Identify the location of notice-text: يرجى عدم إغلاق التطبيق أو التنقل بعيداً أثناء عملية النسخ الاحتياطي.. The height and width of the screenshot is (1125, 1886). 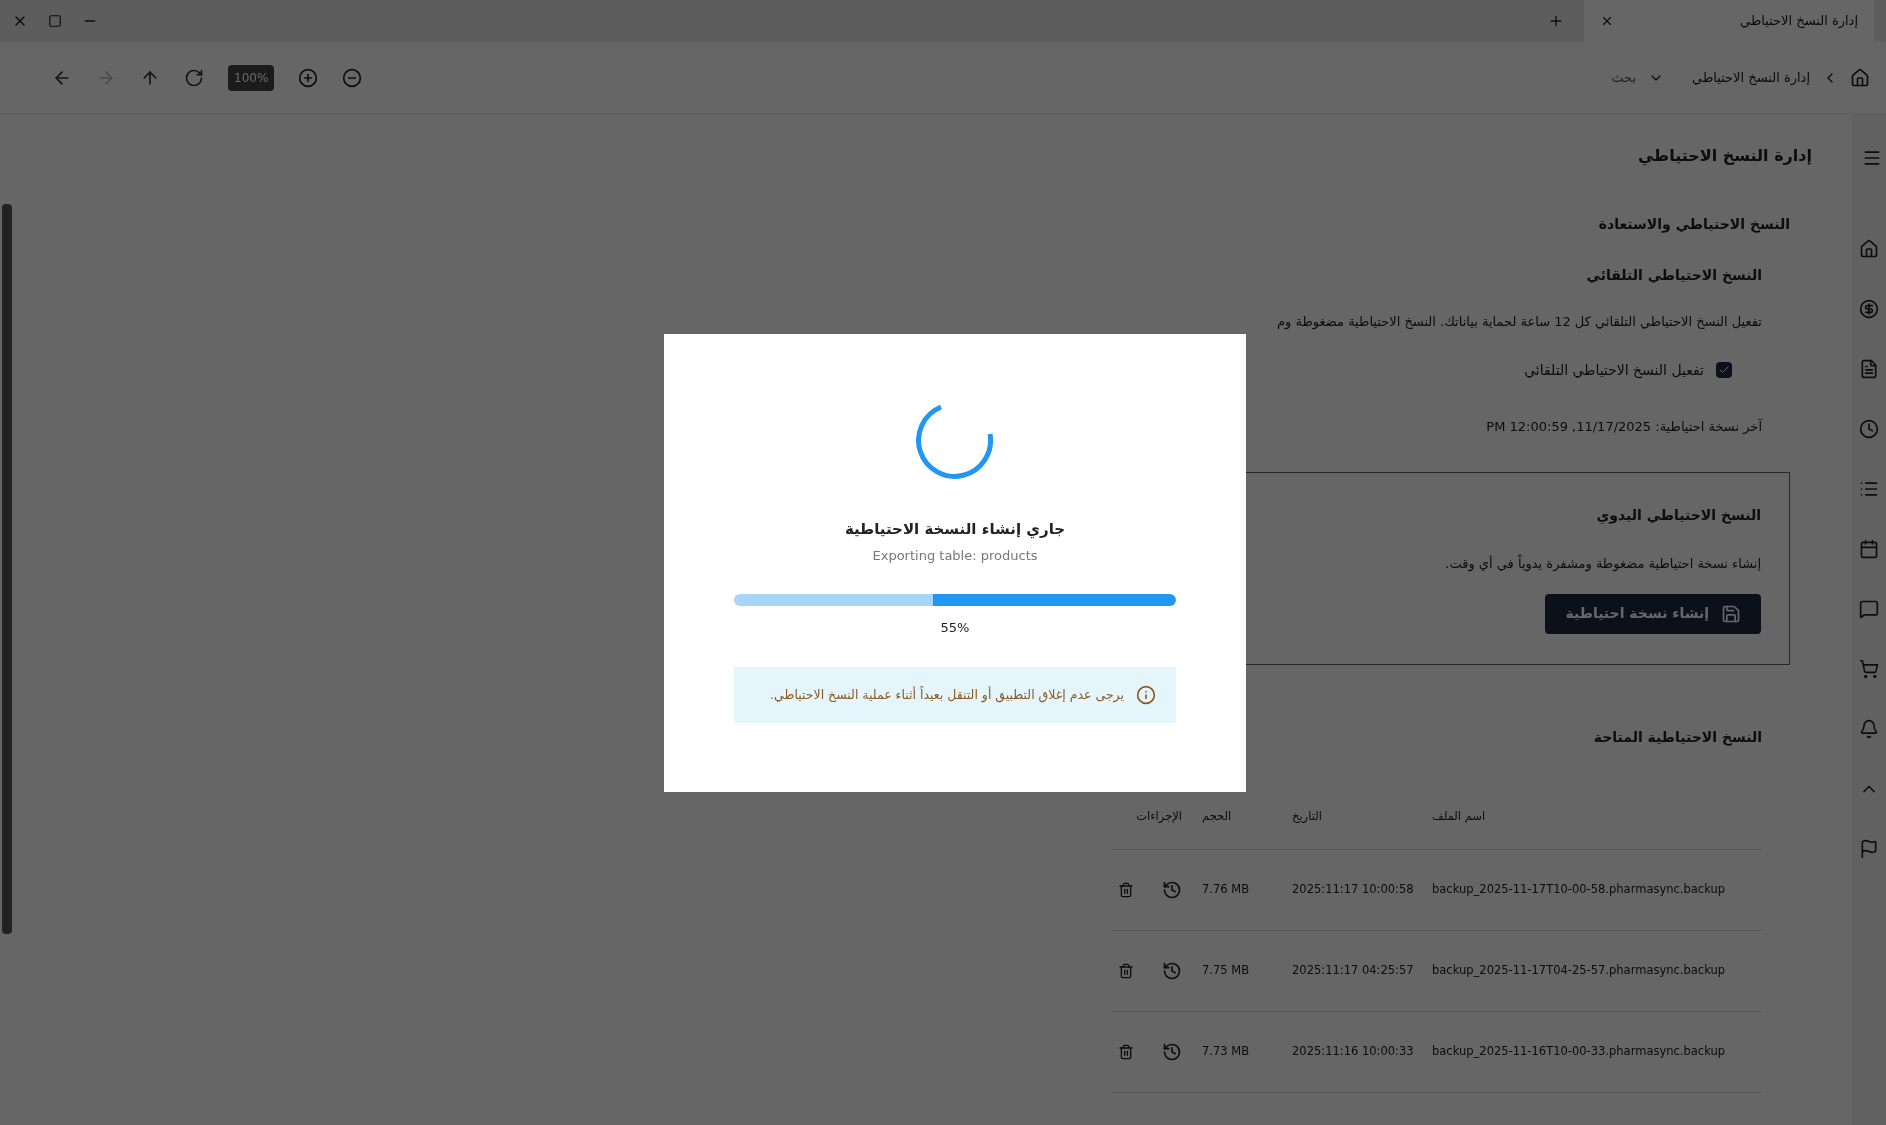
(947, 695).